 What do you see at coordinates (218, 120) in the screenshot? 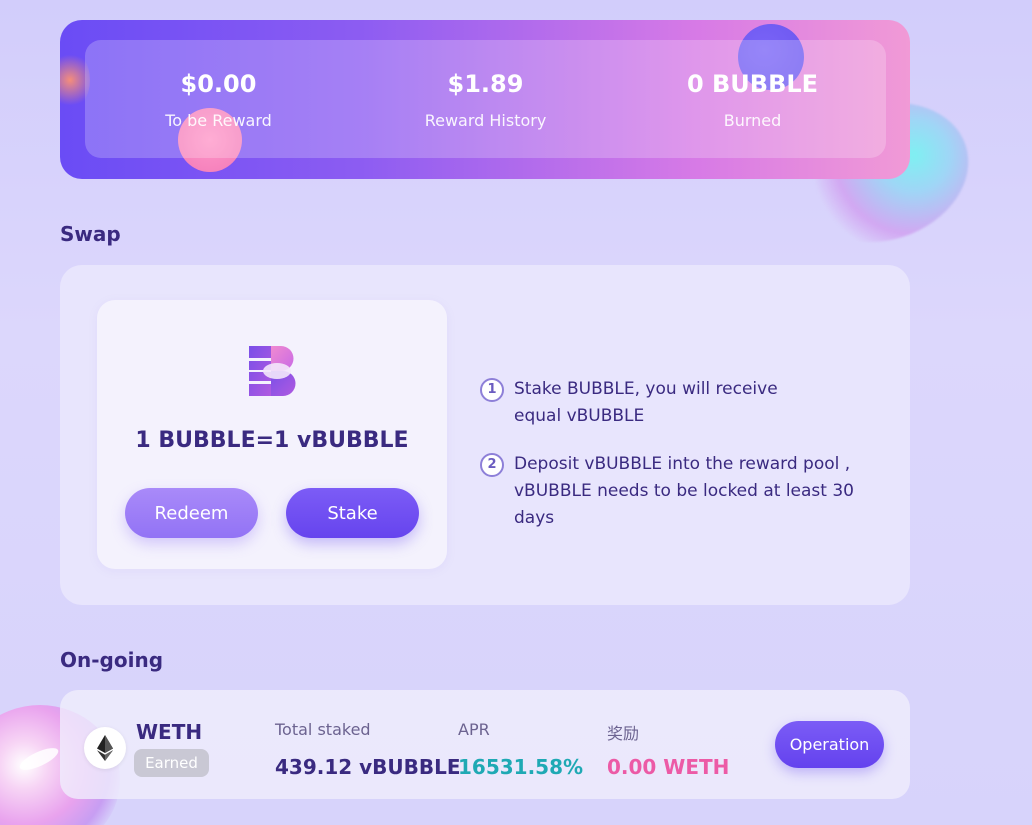
I see `stat-label: To be Reward` at bounding box center [218, 120].